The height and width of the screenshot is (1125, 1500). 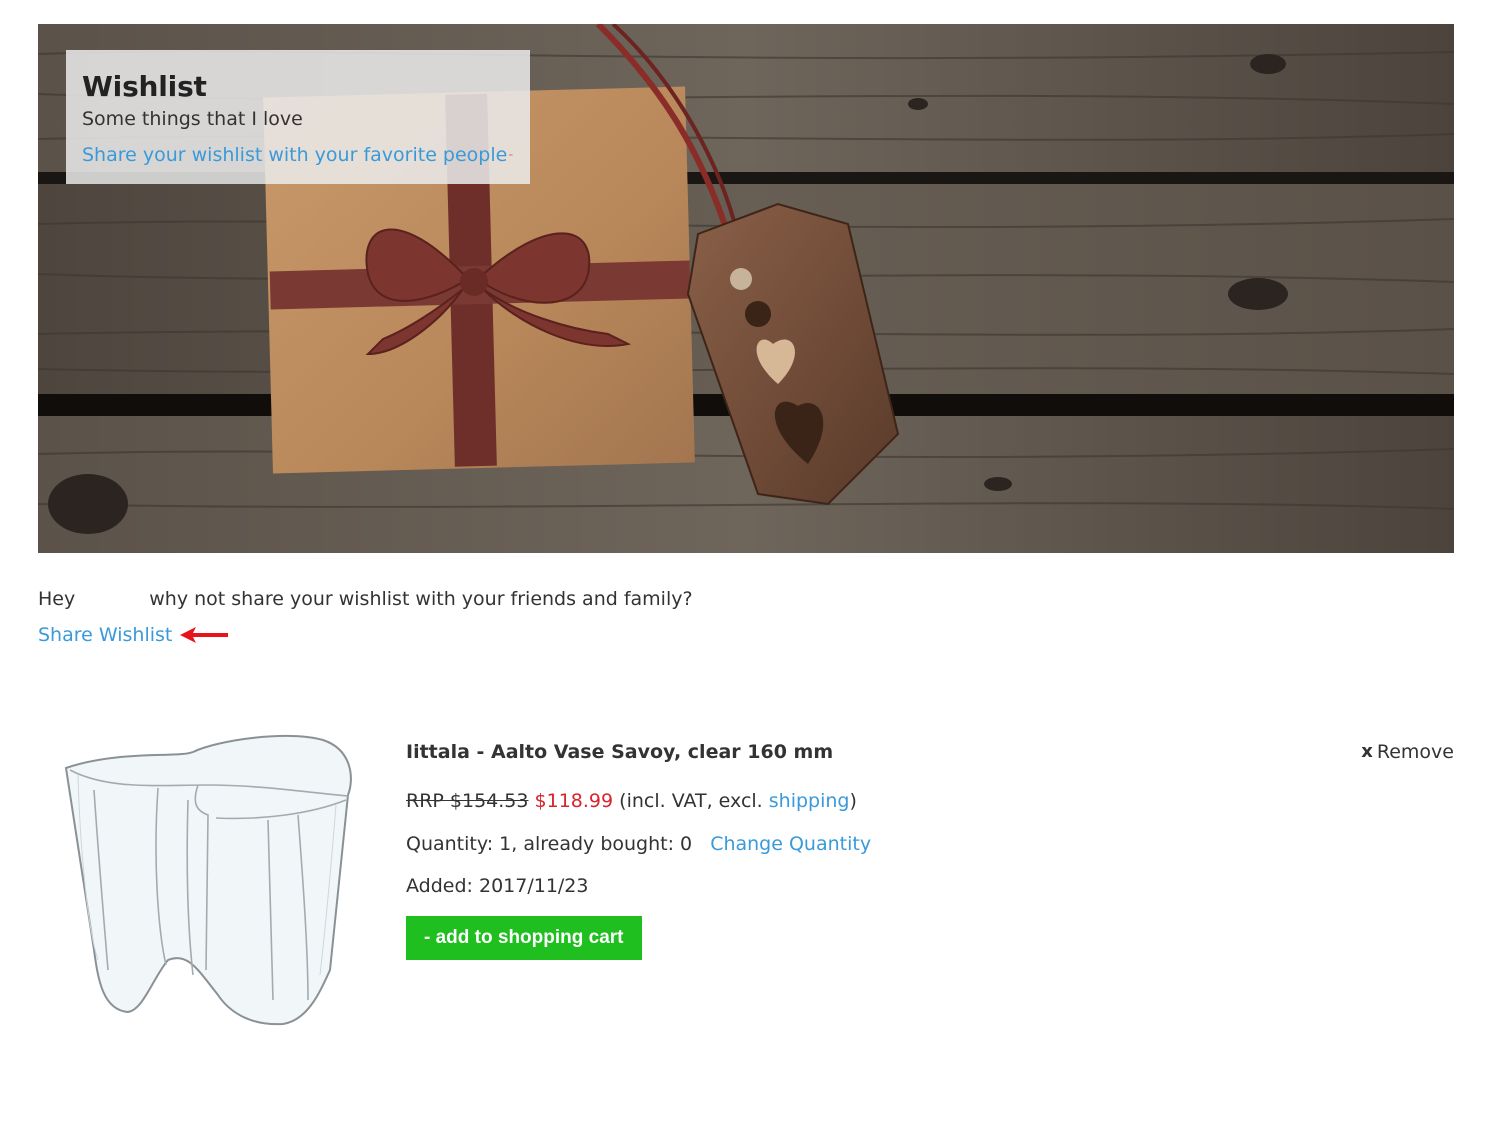 I want to click on sale-price: $118.99, so click(x=574, y=801).